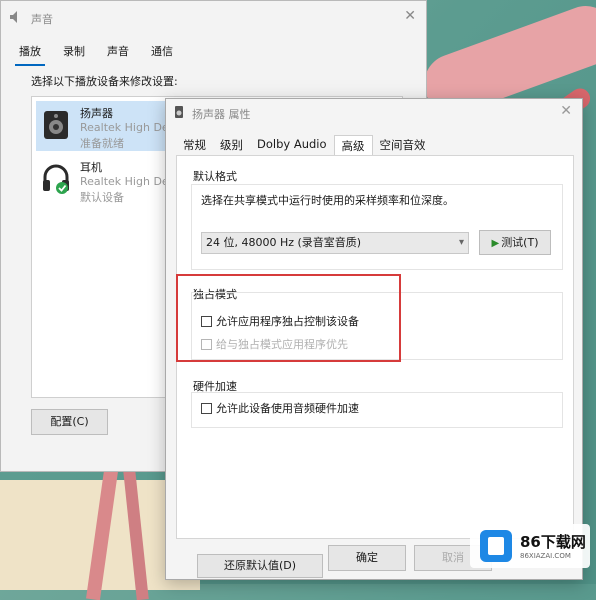 This screenshot has width=596, height=600. What do you see at coordinates (206, 408) in the screenshot?
I see `allow-hw-checkbox` at bounding box center [206, 408].